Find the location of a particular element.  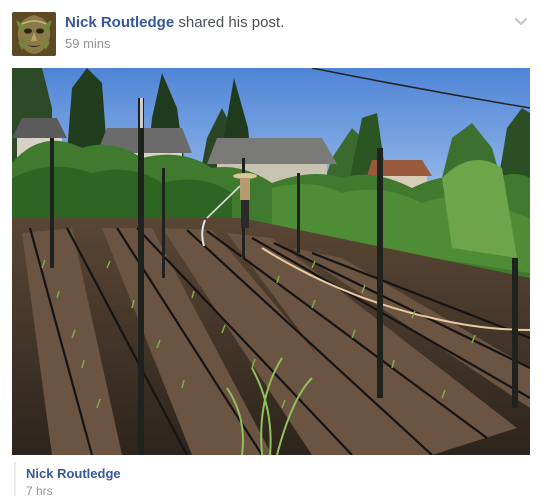

original-author-name: Nick Routledge is located at coordinates (73, 473).